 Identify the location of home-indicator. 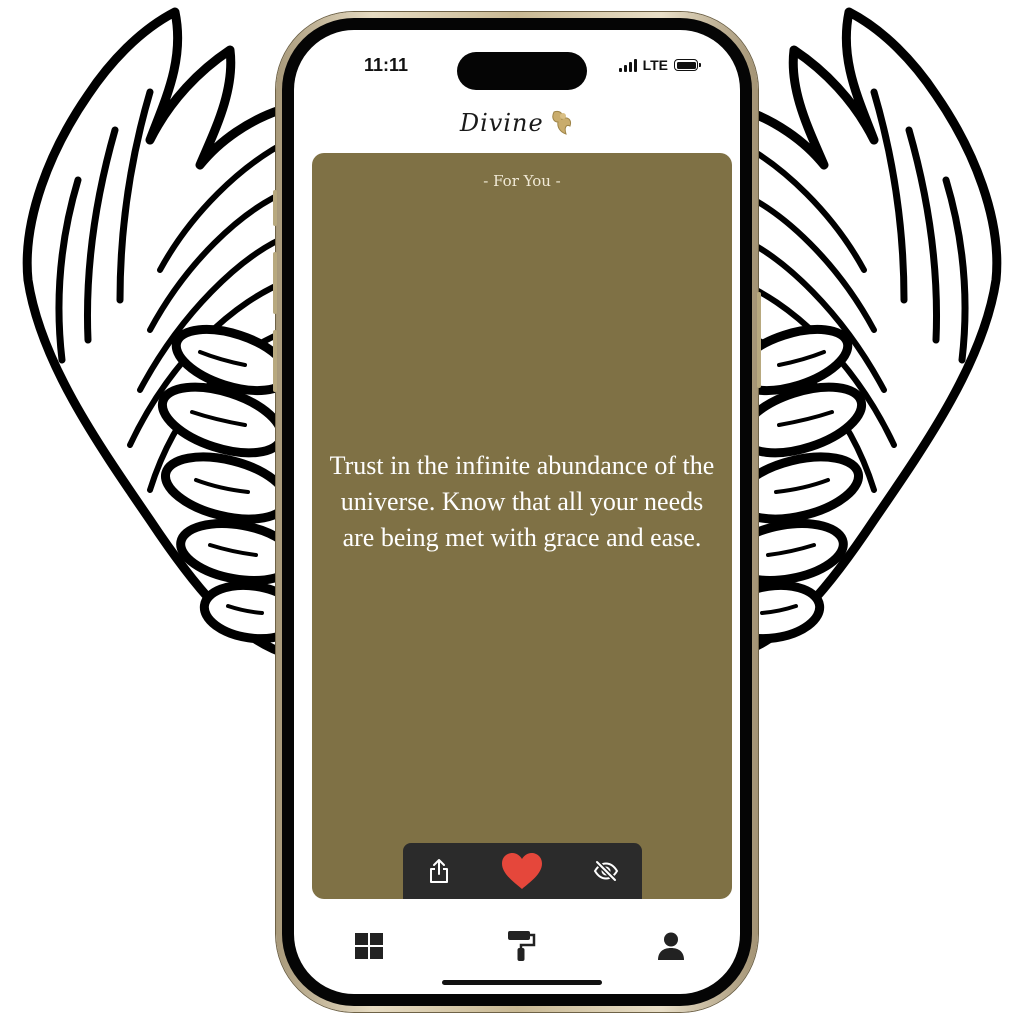
(522, 982).